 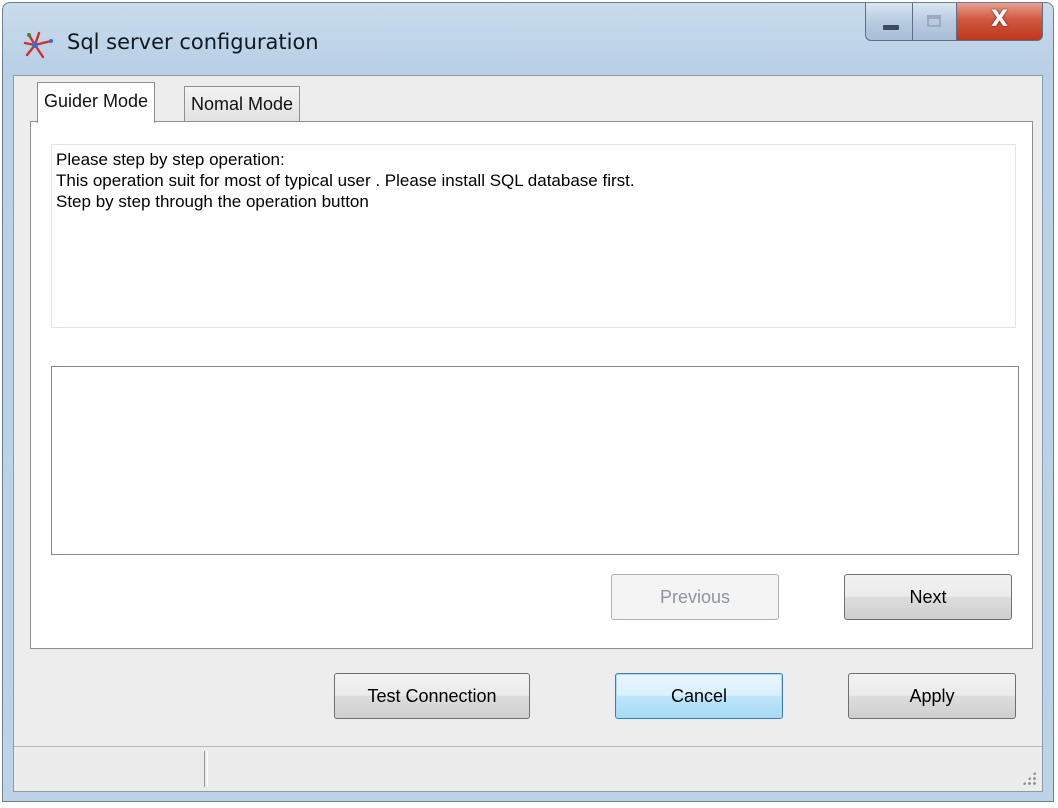 What do you see at coordinates (432, 696) in the screenshot?
I see `test-connection-button: Test Connection` at bounding box center [432, 696].